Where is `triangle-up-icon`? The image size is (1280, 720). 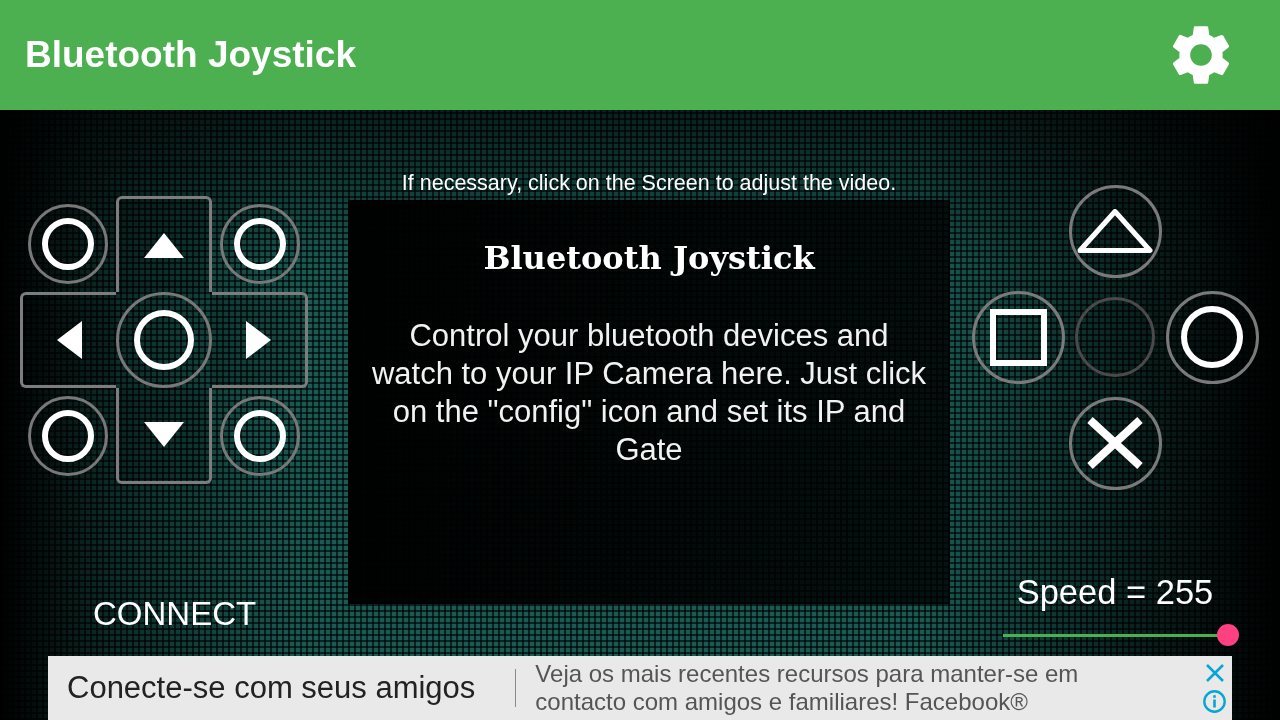 triangle-up-icon is located at coordinates (164, 245).